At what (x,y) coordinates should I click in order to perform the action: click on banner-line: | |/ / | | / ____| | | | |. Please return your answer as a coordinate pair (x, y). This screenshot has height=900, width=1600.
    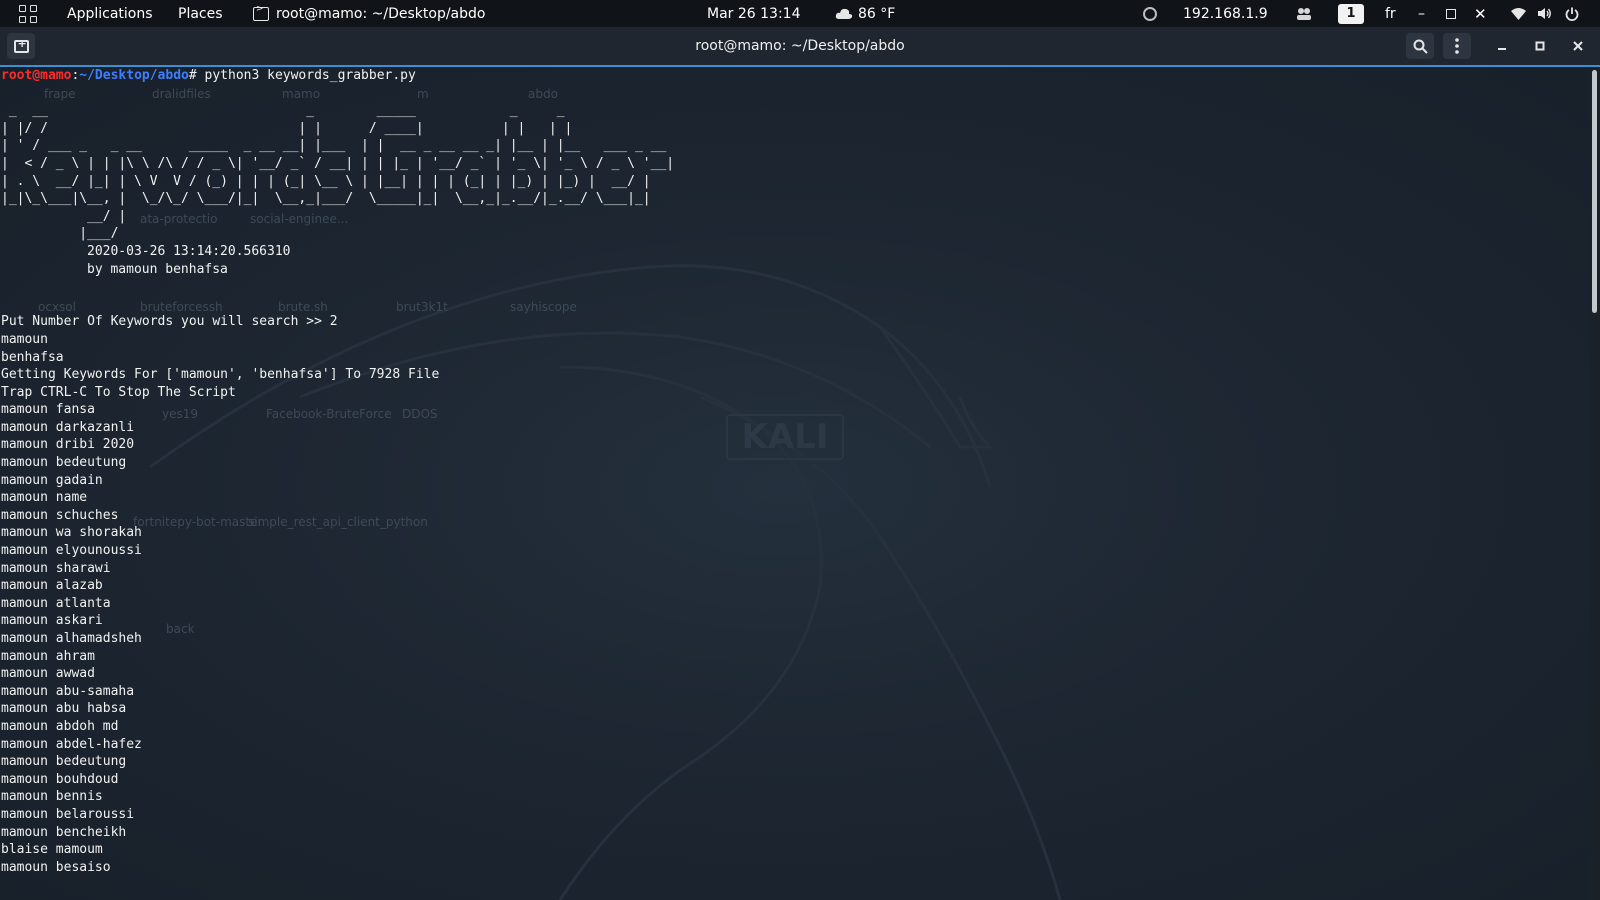
    Looking at the image, I should click on (287, 128).